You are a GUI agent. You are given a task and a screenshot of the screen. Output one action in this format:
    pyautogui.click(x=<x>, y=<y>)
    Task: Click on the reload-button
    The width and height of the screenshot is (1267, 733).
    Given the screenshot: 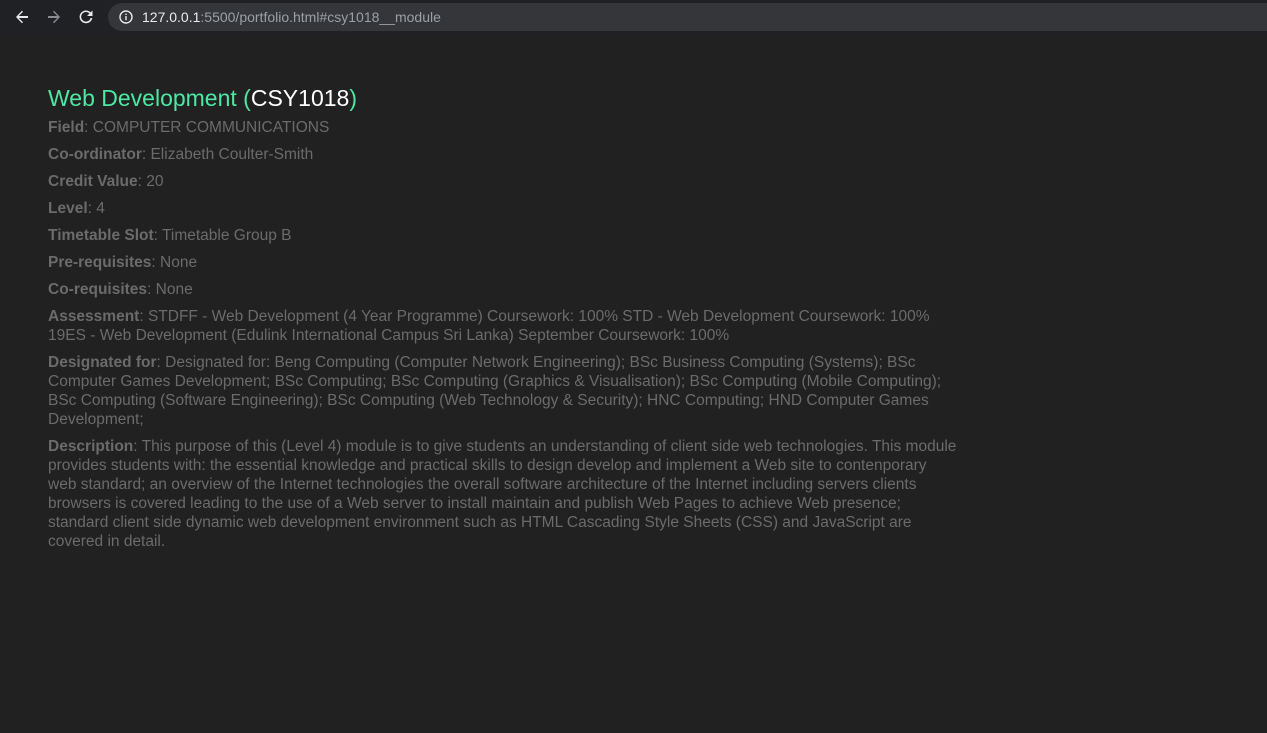 What is the action you would take?
    pyautogui.click(x=86, y=17)
    